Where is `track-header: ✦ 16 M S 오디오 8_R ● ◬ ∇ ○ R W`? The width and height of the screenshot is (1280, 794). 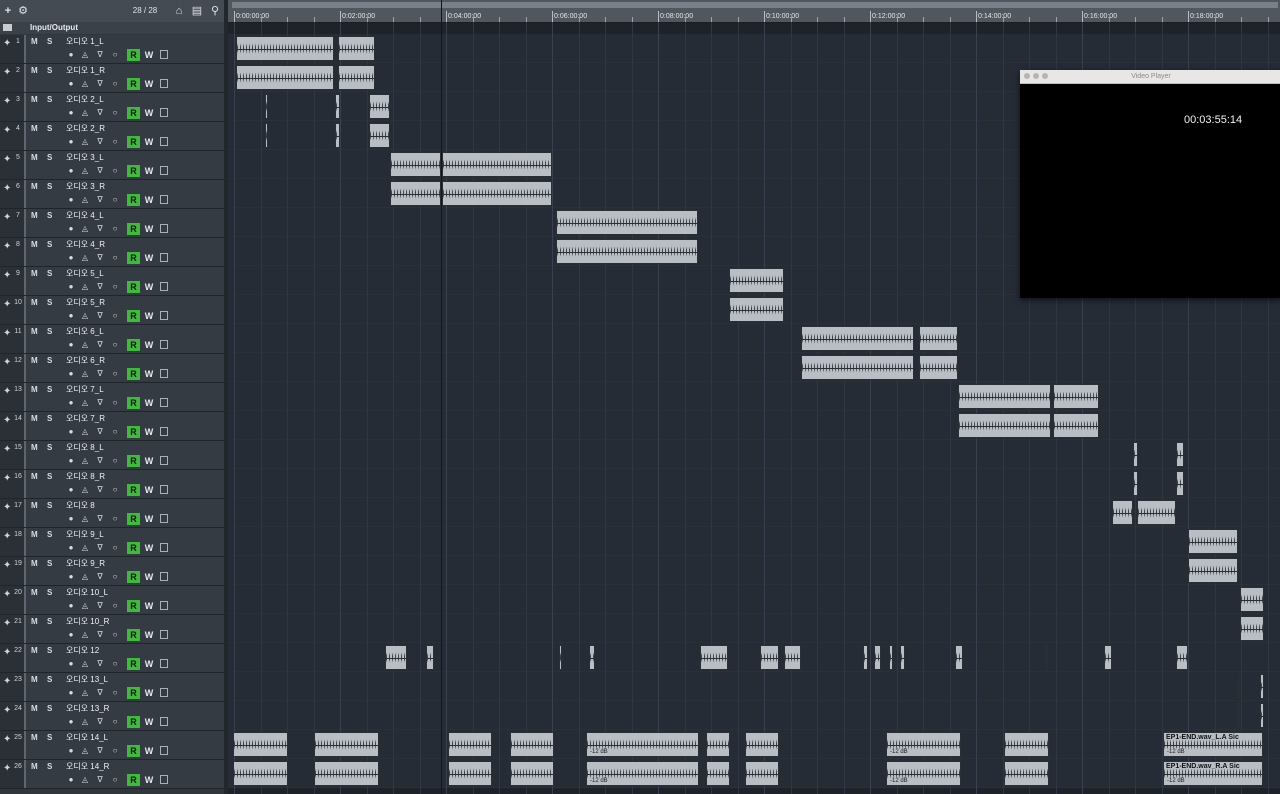
track-header: ✦ 16 M S 오디오 8_R ● ◬ ∇ ○ R W is located at coordinates (112, 484).